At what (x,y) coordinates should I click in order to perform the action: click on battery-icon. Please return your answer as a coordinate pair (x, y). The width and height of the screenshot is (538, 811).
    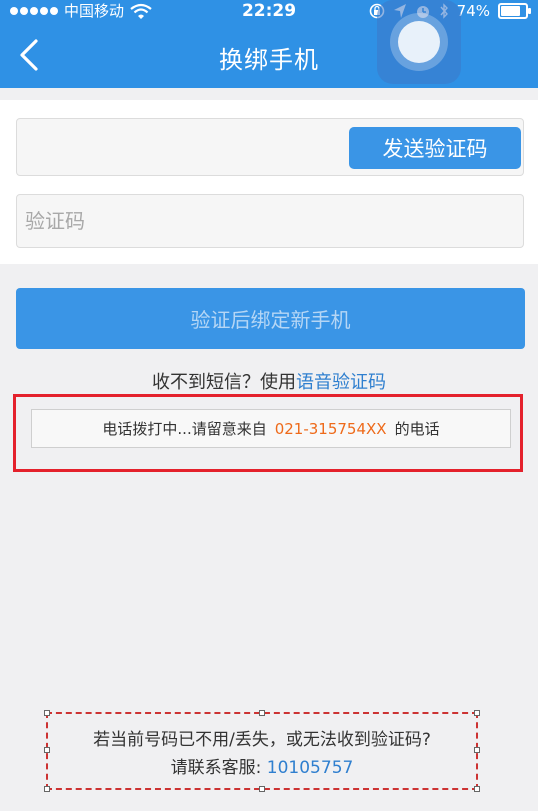
    Looking at the image, I should click on (514, 11).